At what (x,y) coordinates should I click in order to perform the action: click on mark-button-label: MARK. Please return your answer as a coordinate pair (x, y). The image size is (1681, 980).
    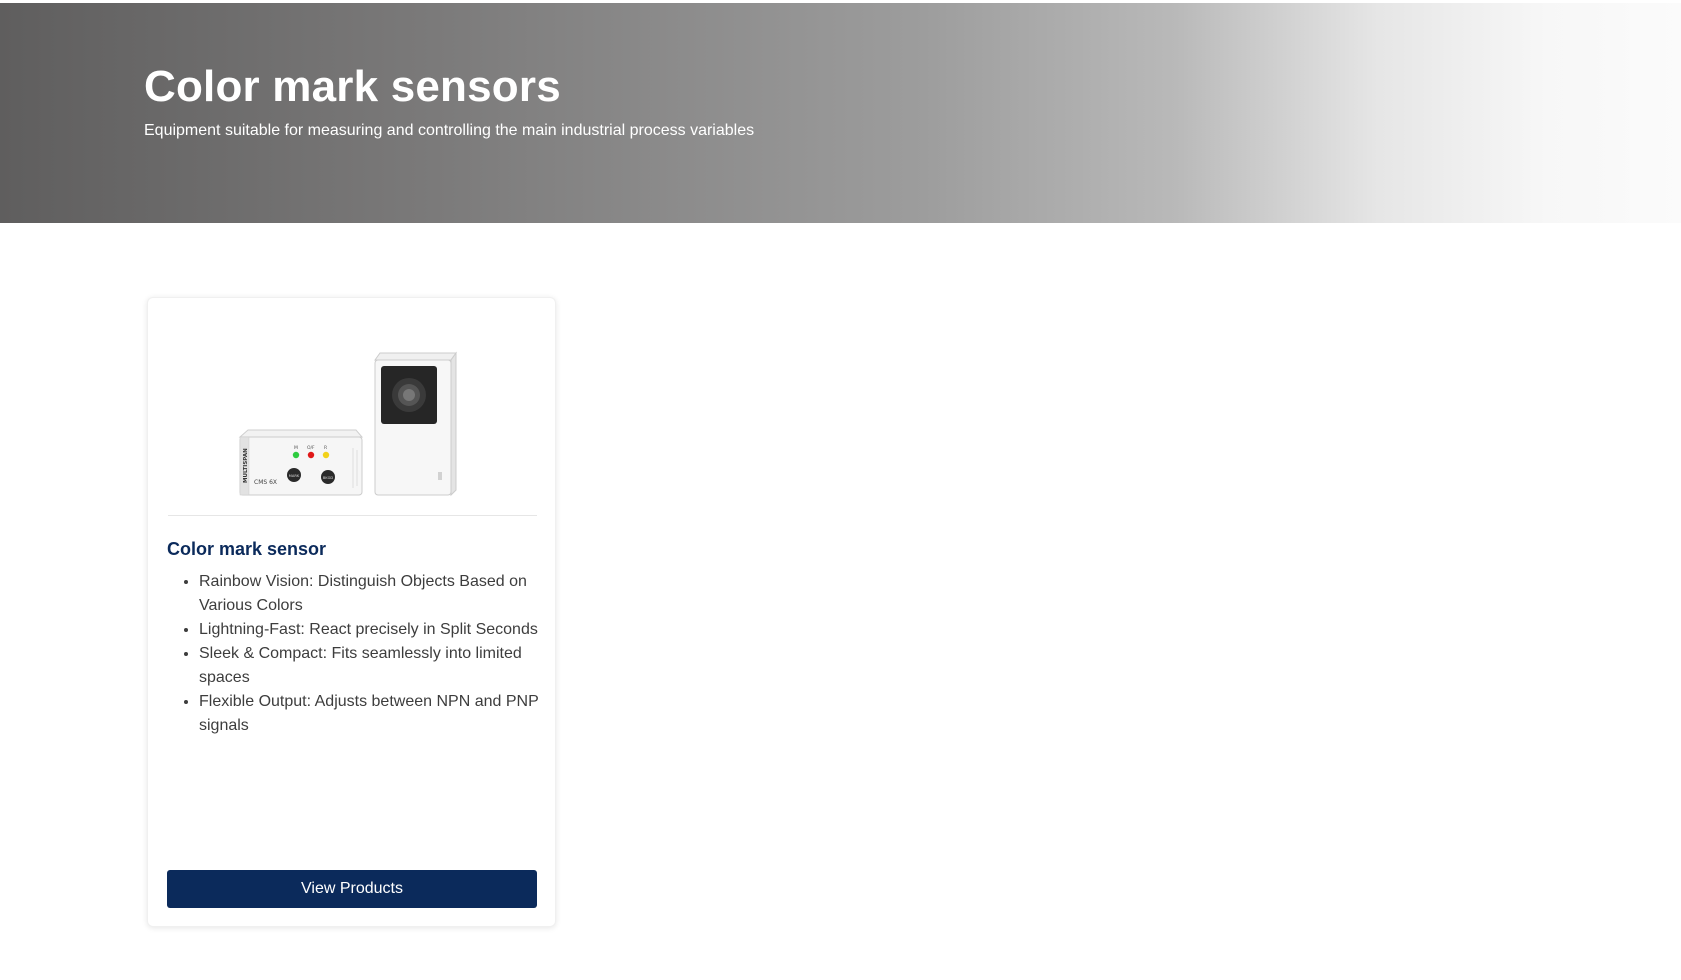
    Looking at the image, I should click on (294, 476).